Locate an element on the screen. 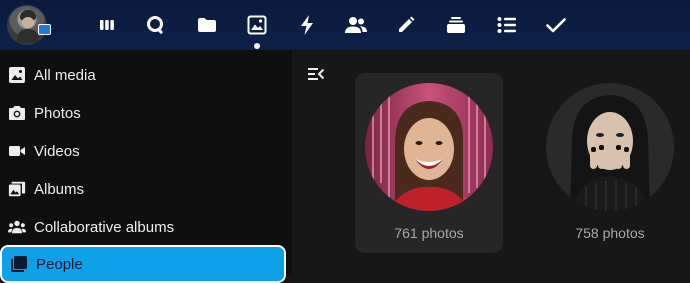  sidebar-item-all-media: All media is located at coordinates (143, 75).